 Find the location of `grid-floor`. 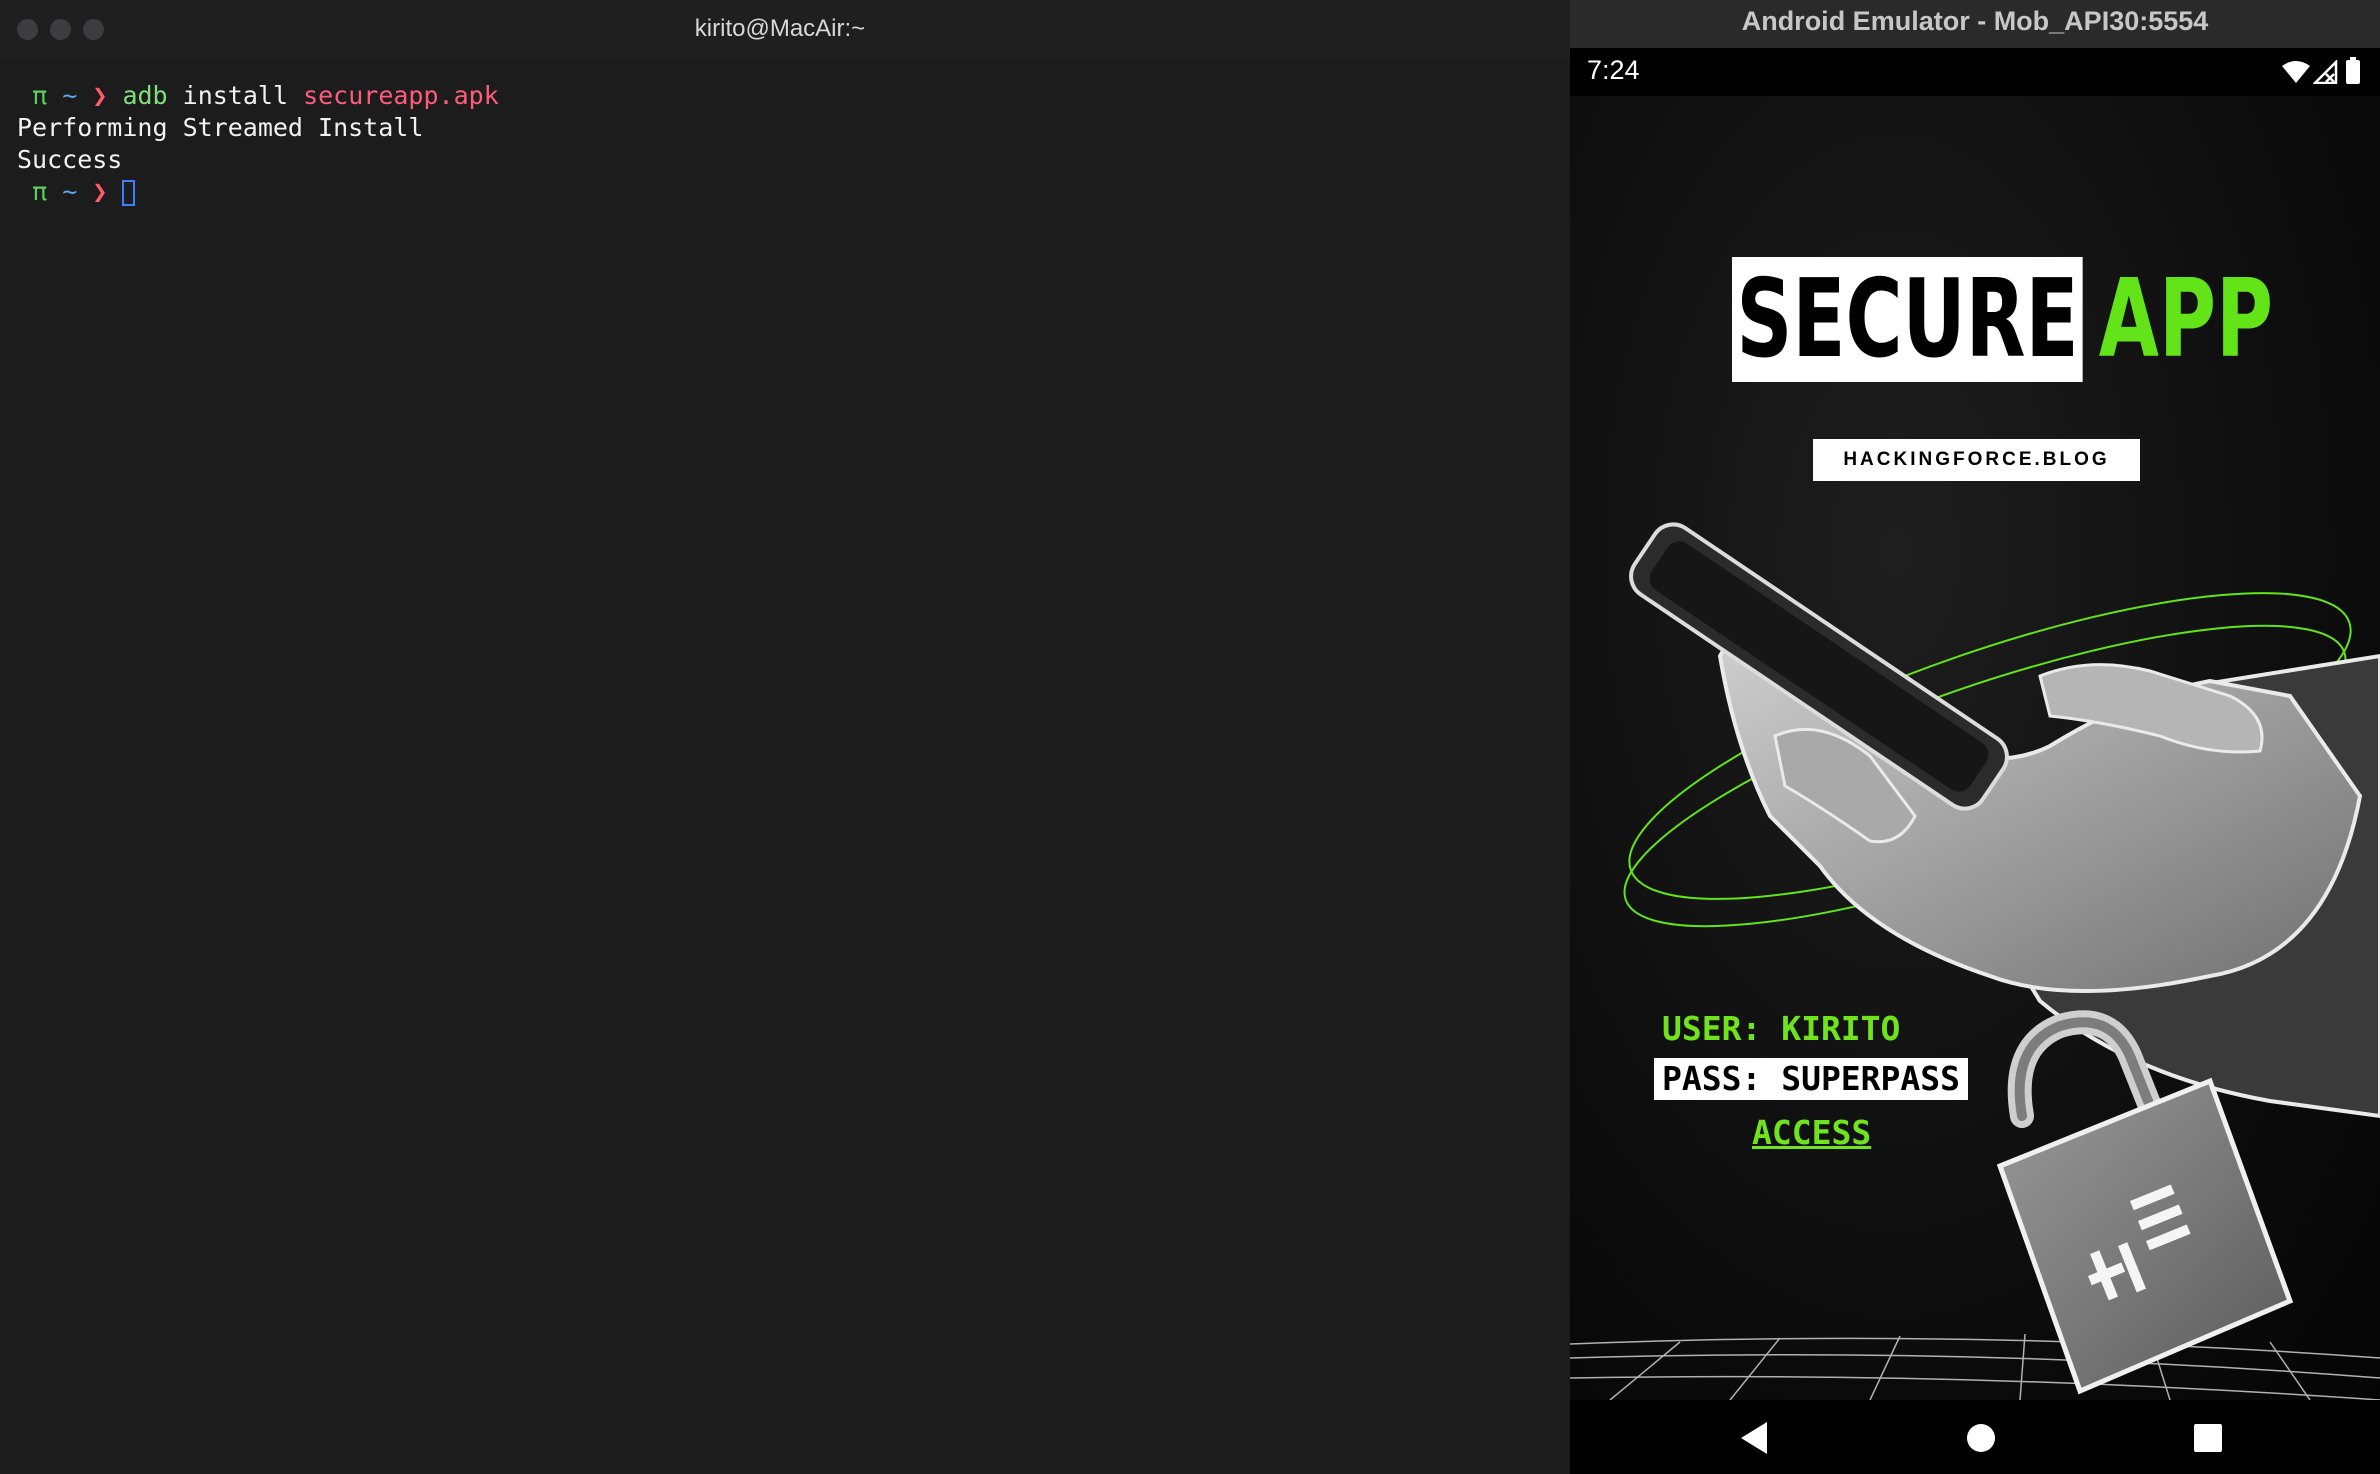

grid-floor is located at coordinates (1975, 1366).